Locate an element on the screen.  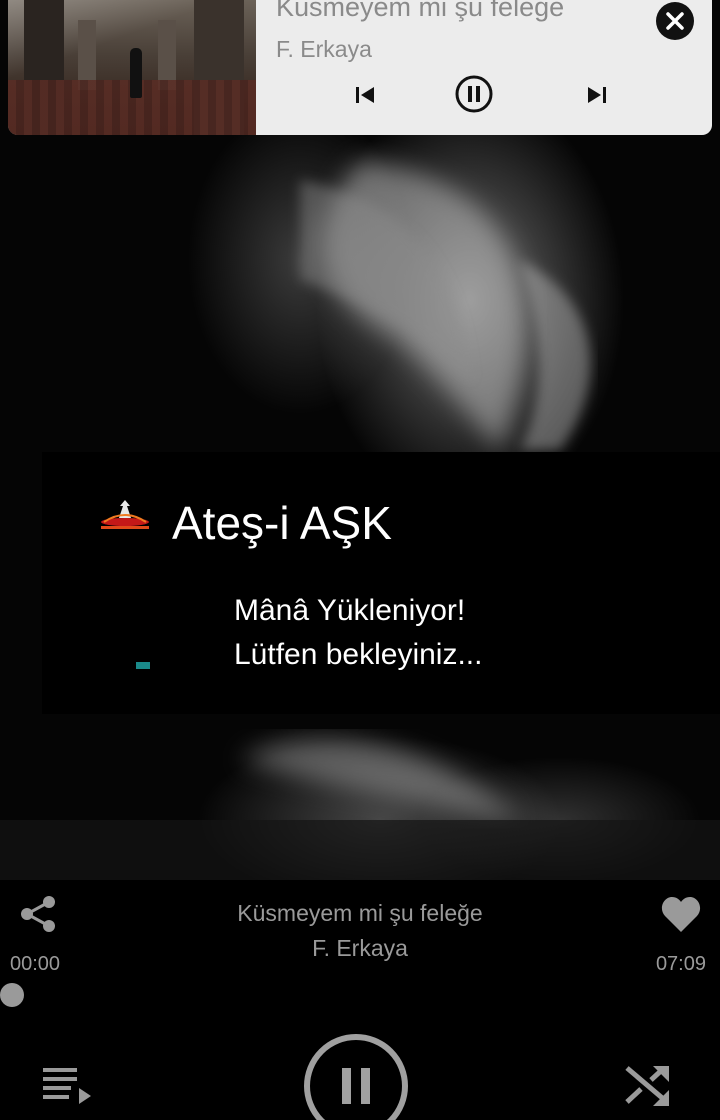
notification-title: Küsmeyem mi şu feleğe is located at coordinates (420, 11).